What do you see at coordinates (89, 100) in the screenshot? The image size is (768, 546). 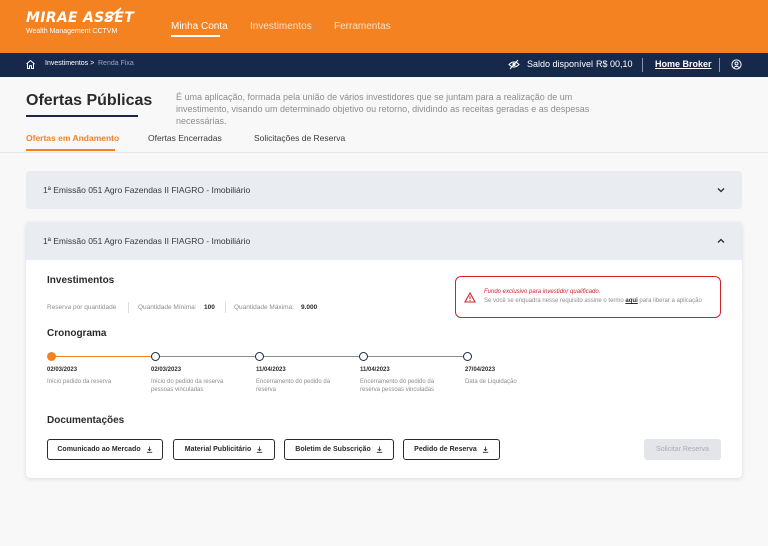 I see `page-title: Ofertas Públicas` at bounding box center [89, 100].